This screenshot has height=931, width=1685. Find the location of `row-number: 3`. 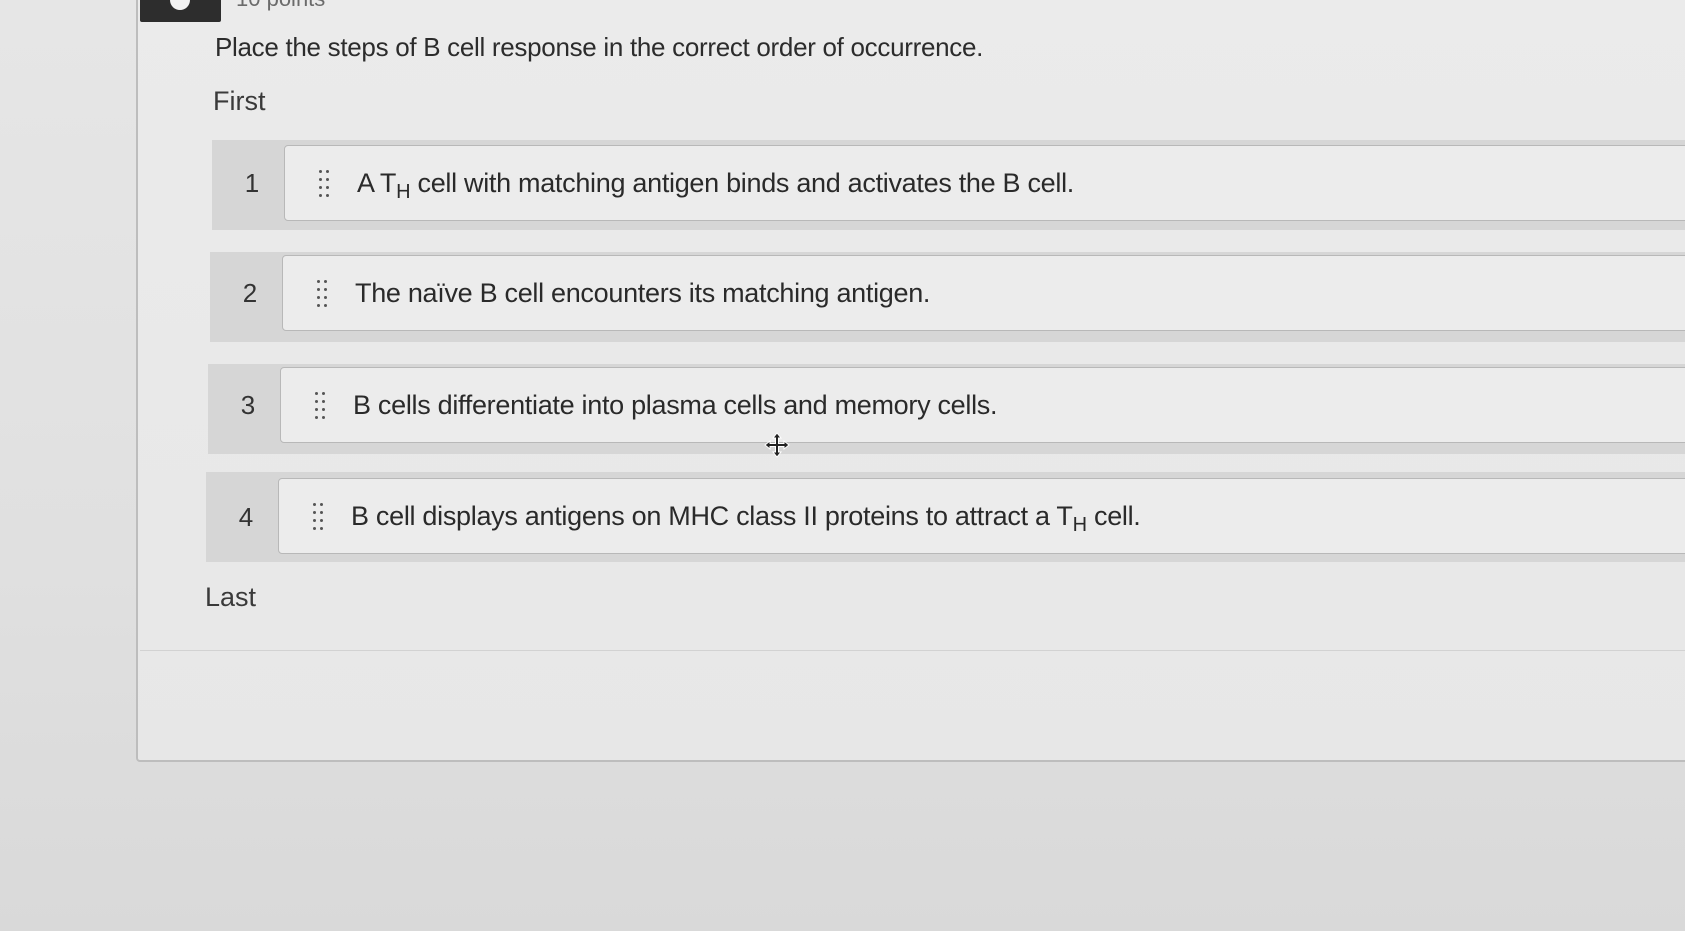

row-number: 3 is located at coordinates (248, 405).